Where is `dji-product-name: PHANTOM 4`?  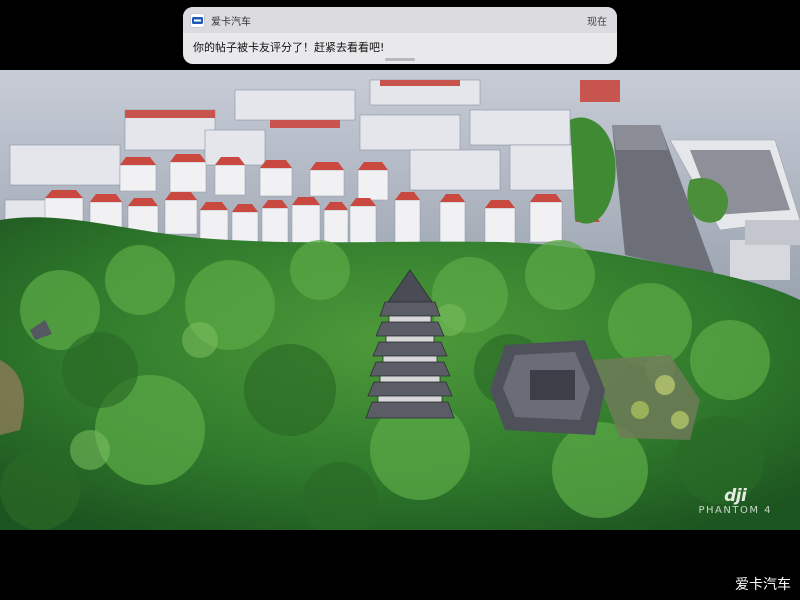
dji-product-name: PHANTOM 4 is located at coordinates (735, 510).